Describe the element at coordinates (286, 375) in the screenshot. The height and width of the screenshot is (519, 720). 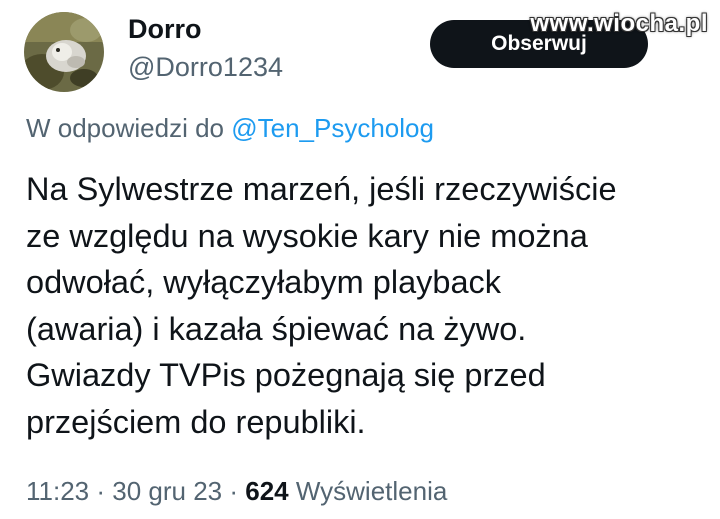
I see `tweet-text-line: Gwiazdy TVPis pożegnają się przed` at that location.